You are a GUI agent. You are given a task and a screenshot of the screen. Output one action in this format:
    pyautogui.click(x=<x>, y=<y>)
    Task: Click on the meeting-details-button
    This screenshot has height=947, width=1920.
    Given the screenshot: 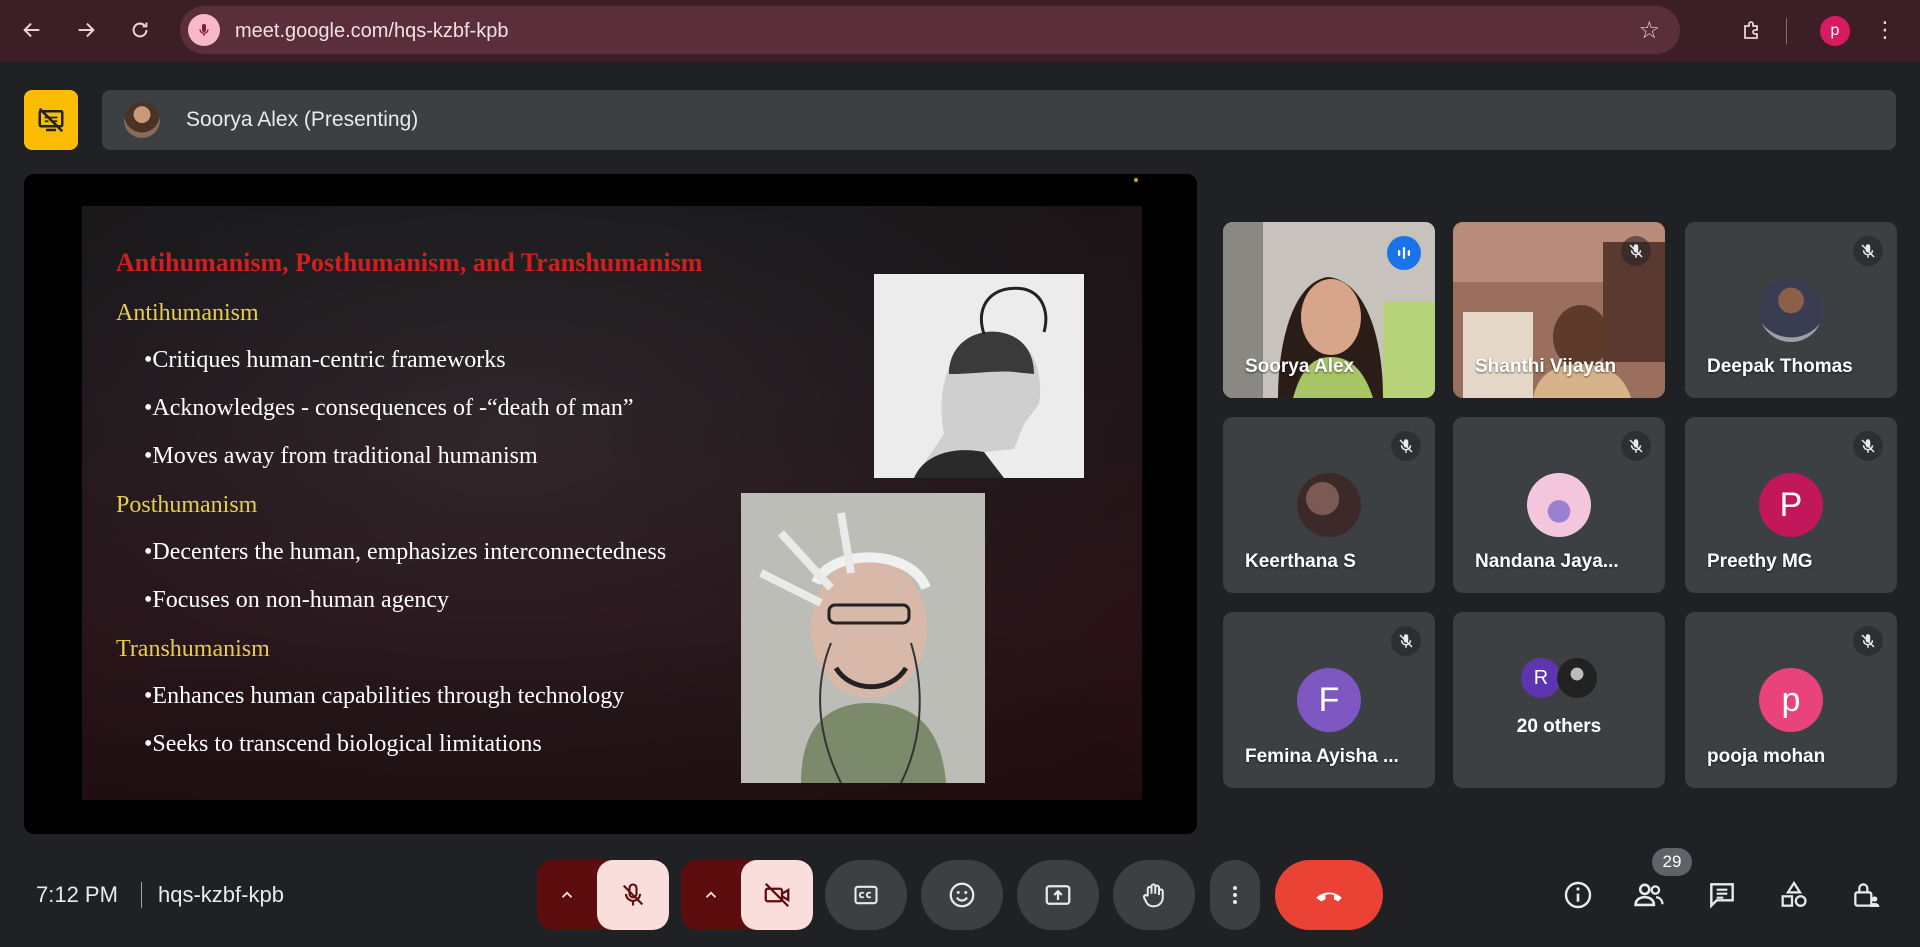 What is the action you would take?
    pyautogui.click(x=1578, y=895)
    